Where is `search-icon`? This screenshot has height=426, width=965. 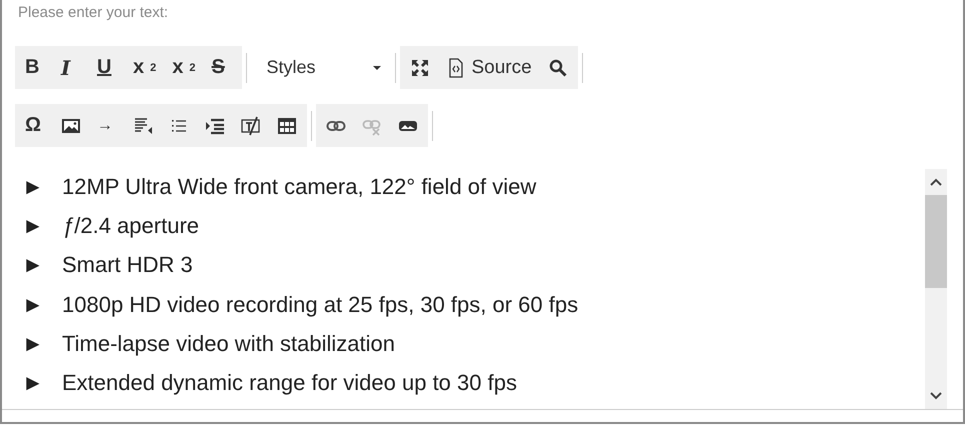 search-icon is located at coordinates (558, 68).